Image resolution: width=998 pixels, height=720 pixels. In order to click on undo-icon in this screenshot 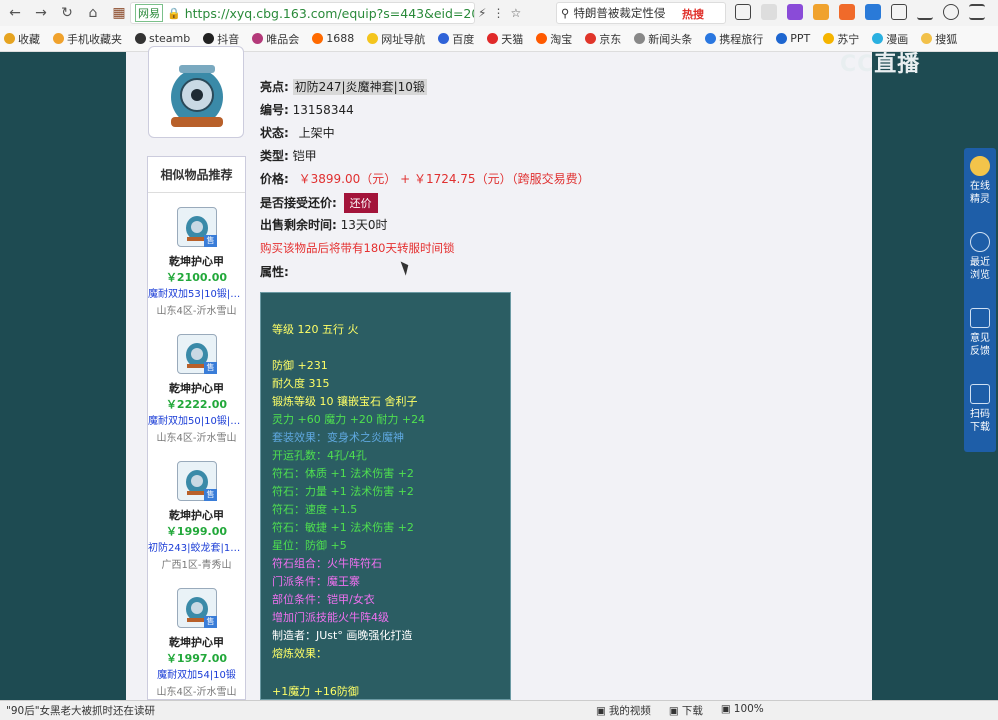, I will do `click(951, 12)`.